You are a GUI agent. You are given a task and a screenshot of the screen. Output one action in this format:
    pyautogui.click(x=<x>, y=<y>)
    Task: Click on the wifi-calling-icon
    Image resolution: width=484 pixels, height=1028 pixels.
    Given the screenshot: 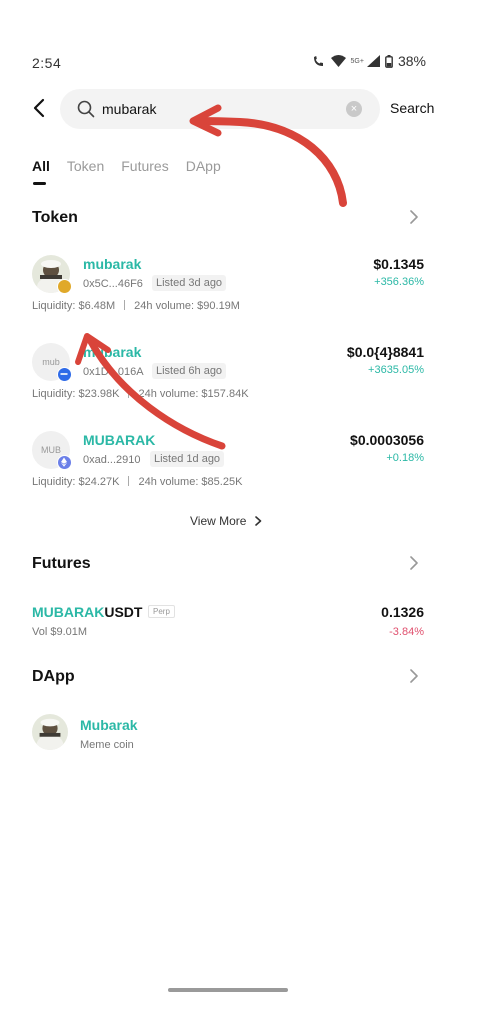 What is the action you would take?
    pyautogui.click(x=318, y=61)
    